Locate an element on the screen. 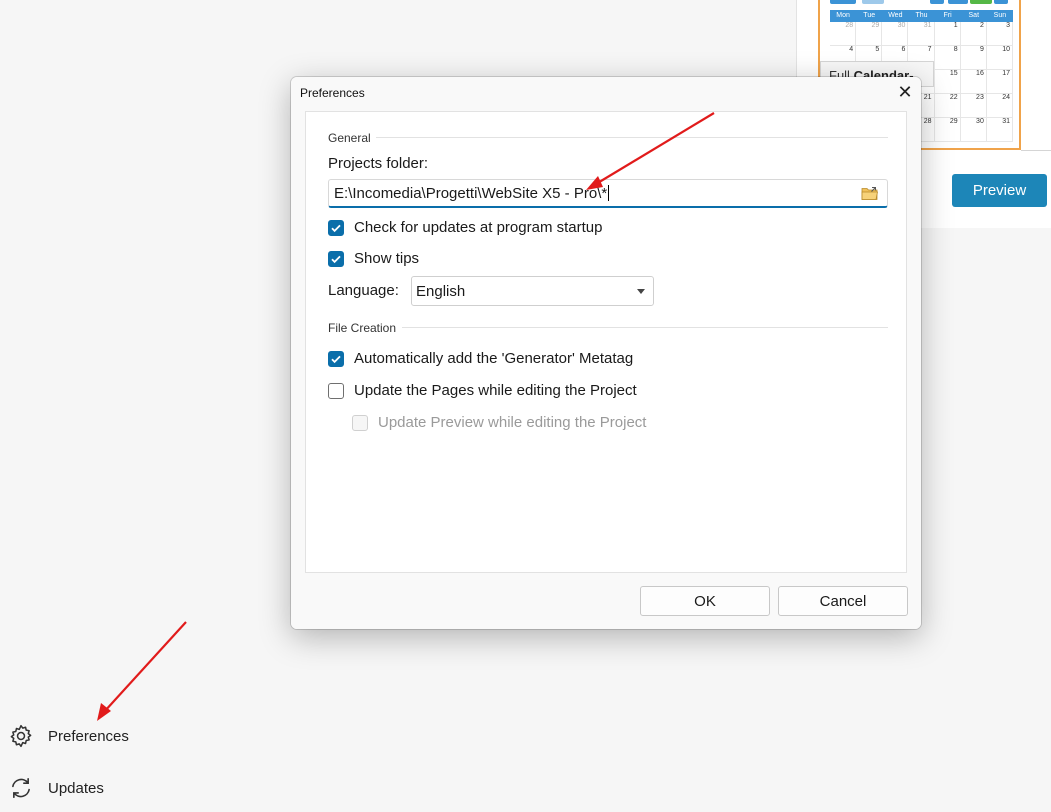 This screenshot has height=812, width=1051. dialog-title: Preferences is located at coordinates (332, 93).